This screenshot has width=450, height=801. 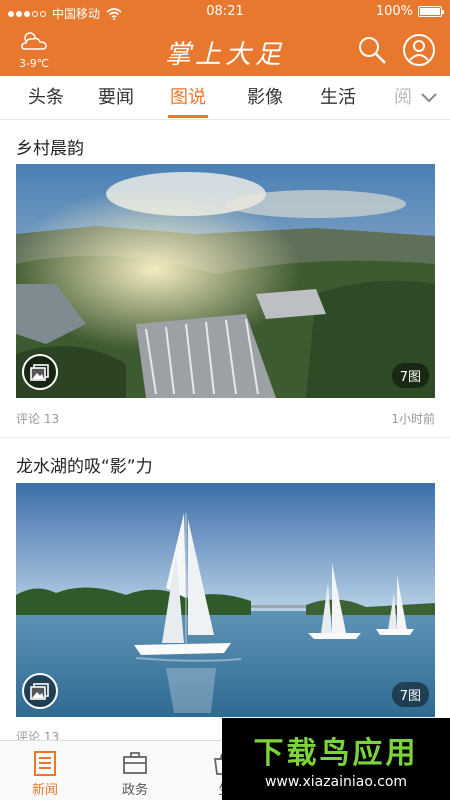 I want to click on status-right: 100%, so click(x=409, y=11).